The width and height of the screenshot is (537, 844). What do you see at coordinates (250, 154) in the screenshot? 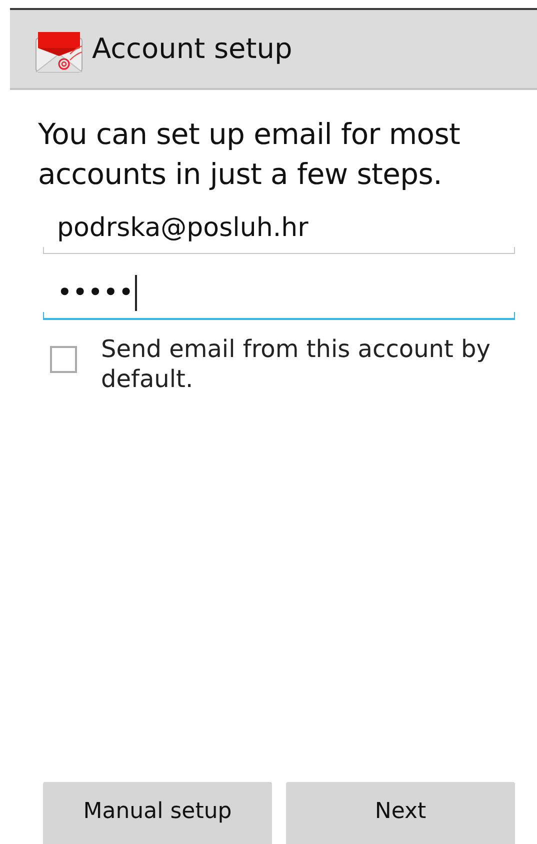
I see `intro-text: You can set up email for most accounts in just a few steps.` at bounding box center [250, 154].